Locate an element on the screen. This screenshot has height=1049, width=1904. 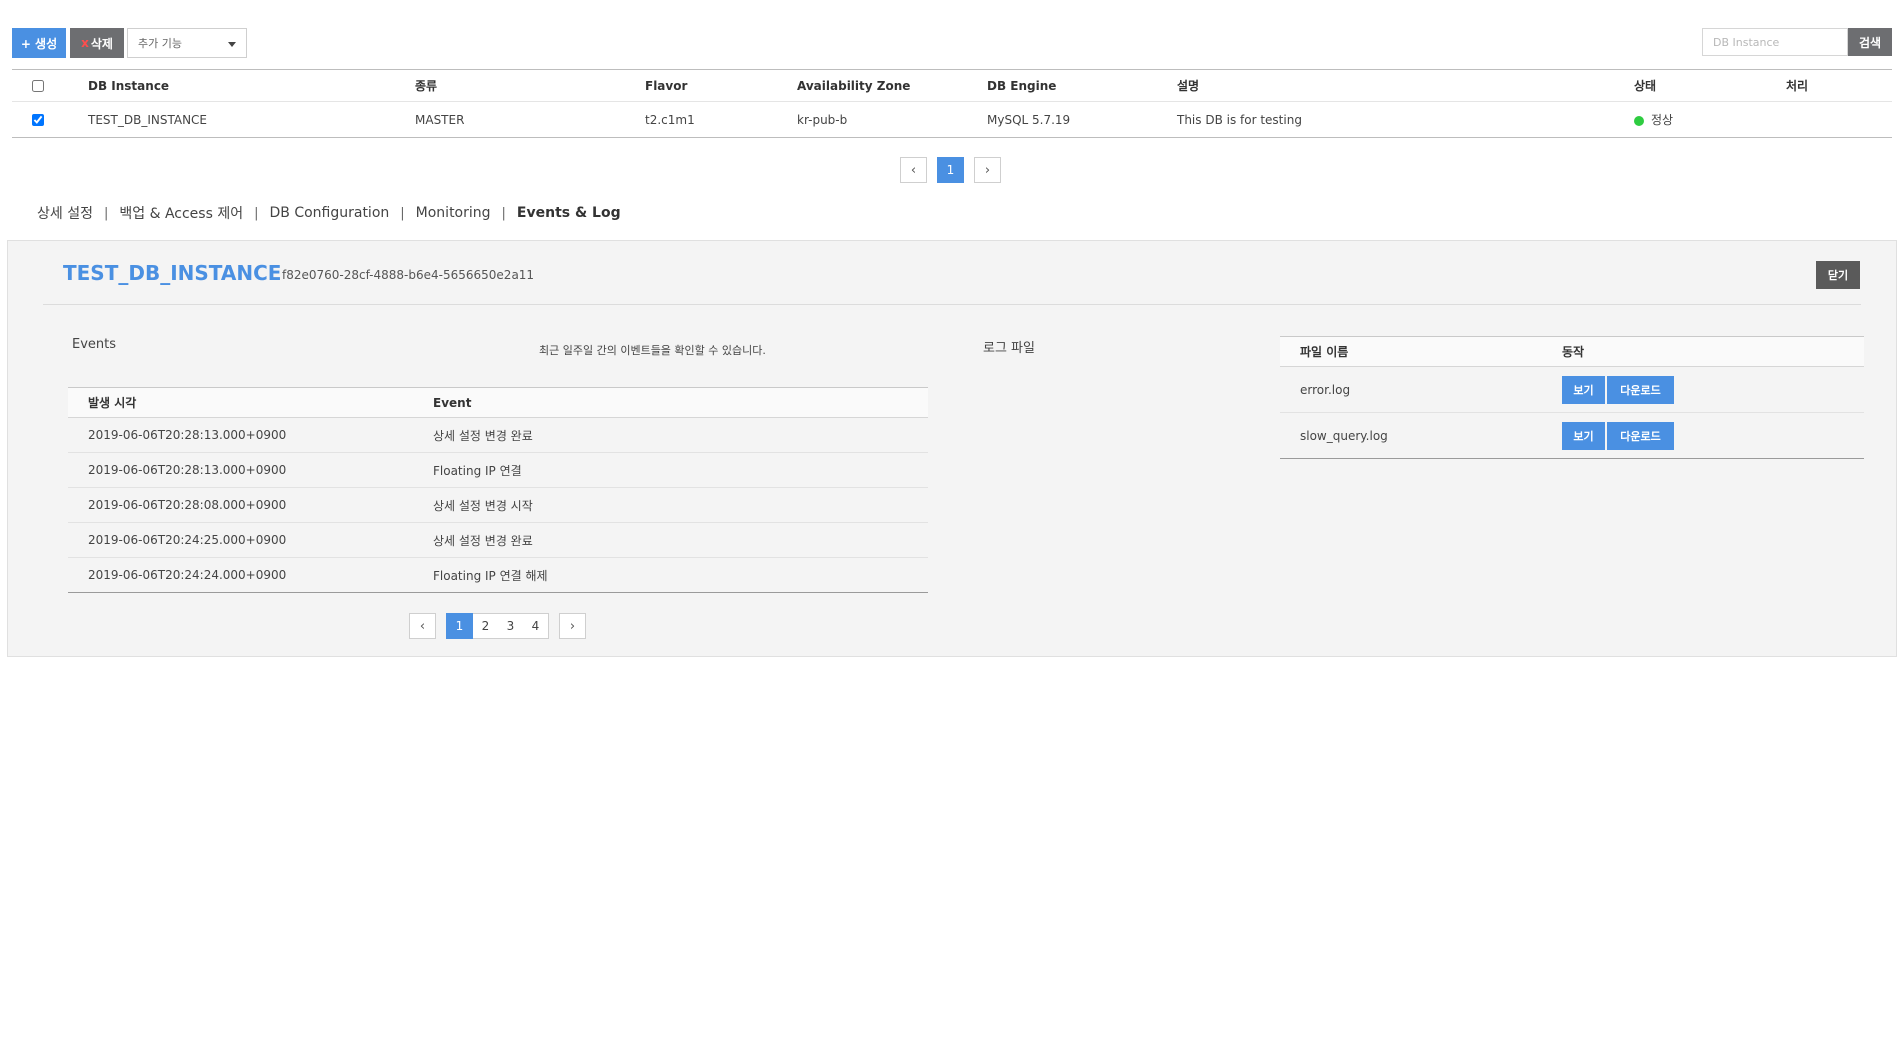
events-table-header: 발생 시각 Event is located at coordinates (498, 402).